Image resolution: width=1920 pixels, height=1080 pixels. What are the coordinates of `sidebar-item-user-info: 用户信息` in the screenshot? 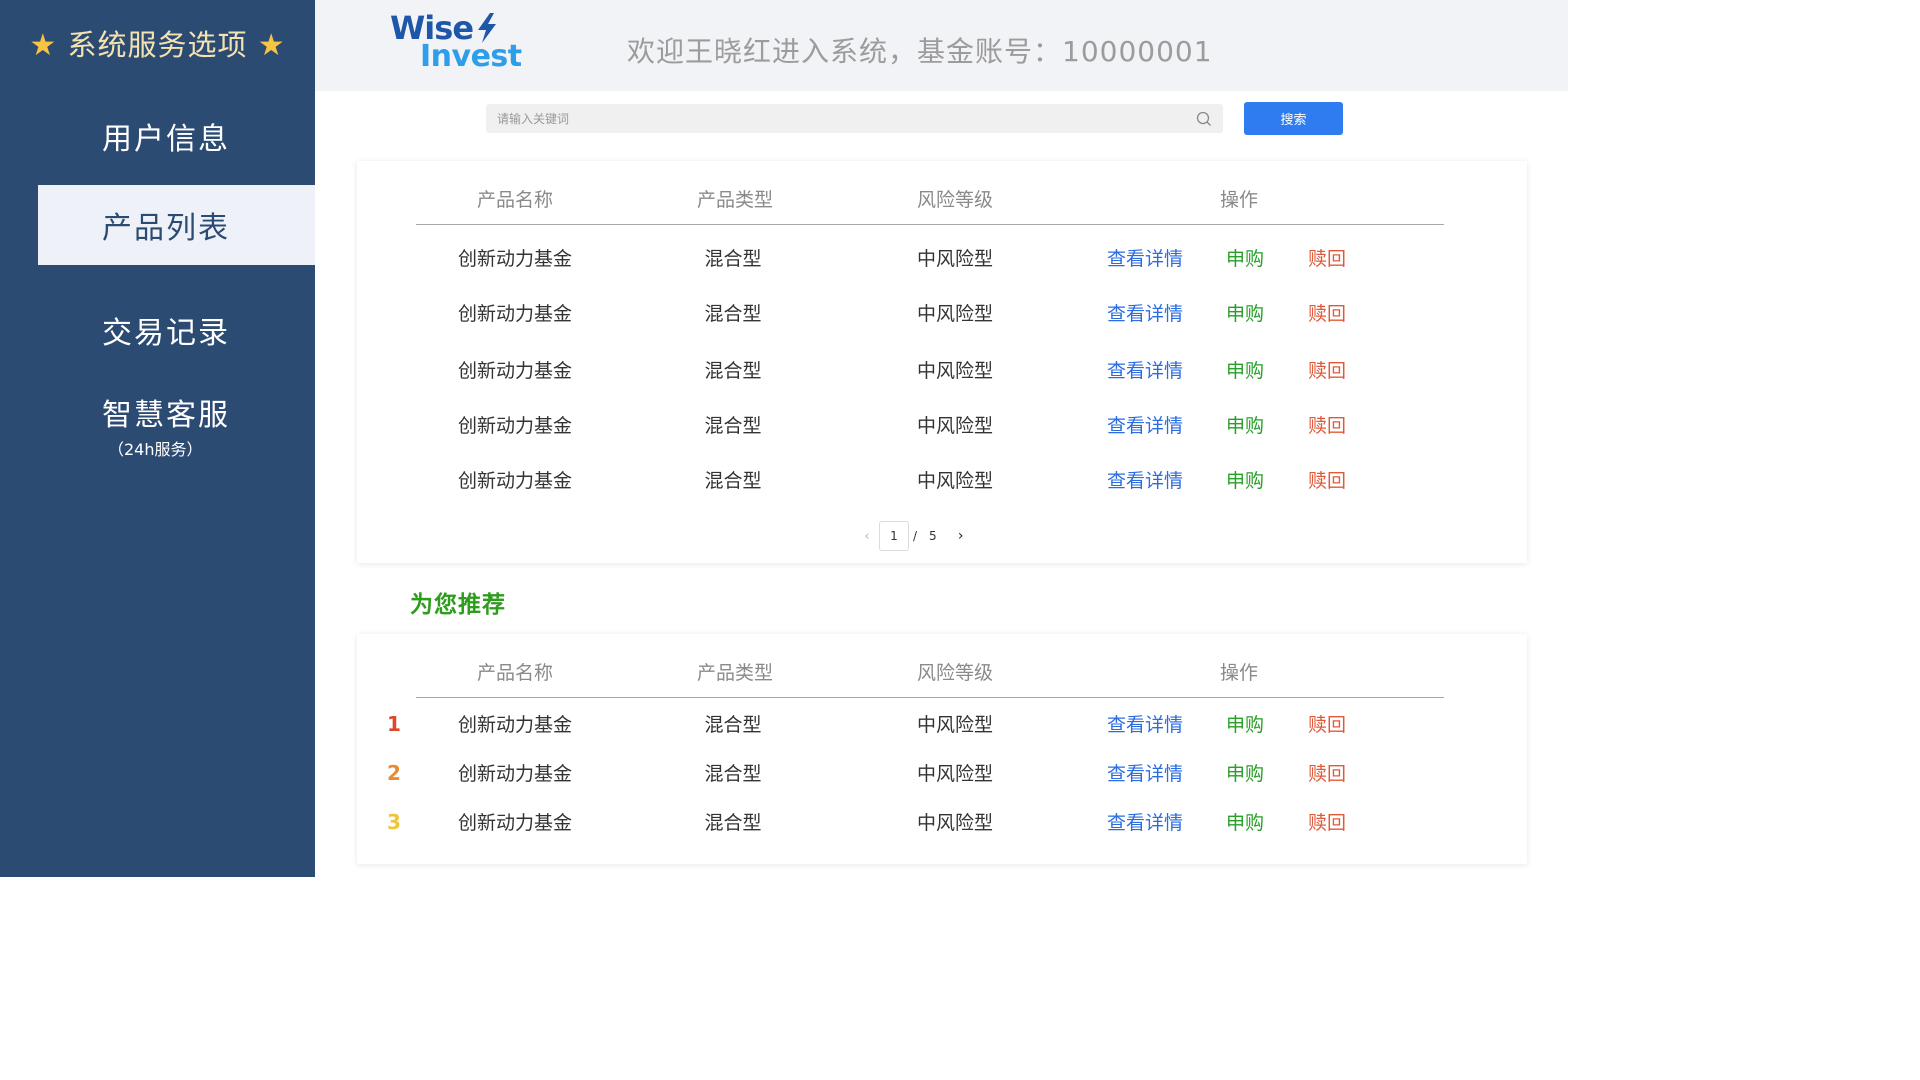 It's located at (176, 136).